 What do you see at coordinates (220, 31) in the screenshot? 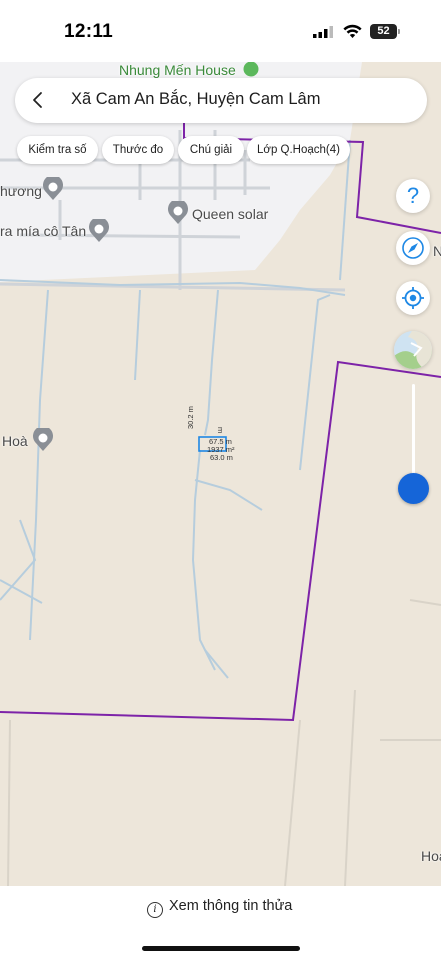
I see `status-bar: 12:11 52` at bounding box center [220, 31].